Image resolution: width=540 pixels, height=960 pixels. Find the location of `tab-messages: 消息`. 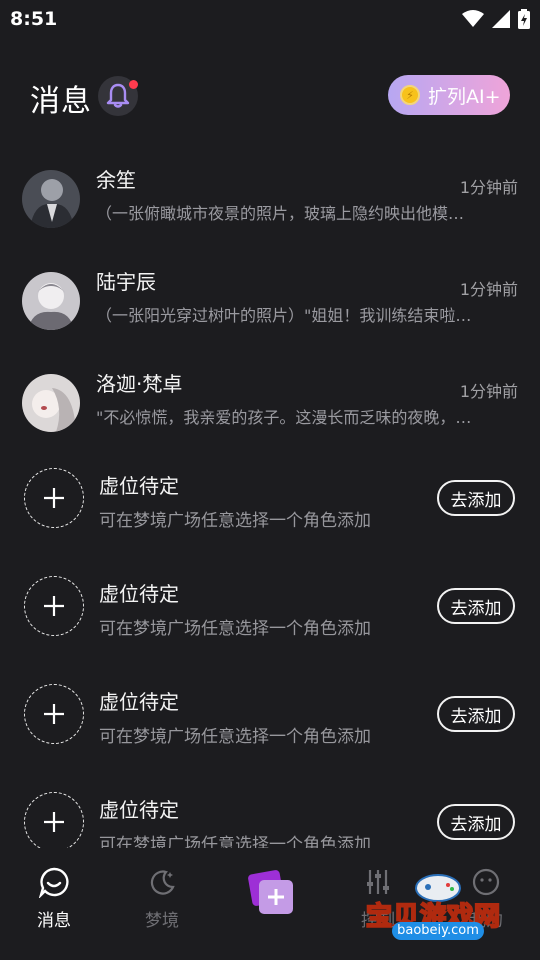

tab-messages: 消息 is located at coordinates (54, 901).